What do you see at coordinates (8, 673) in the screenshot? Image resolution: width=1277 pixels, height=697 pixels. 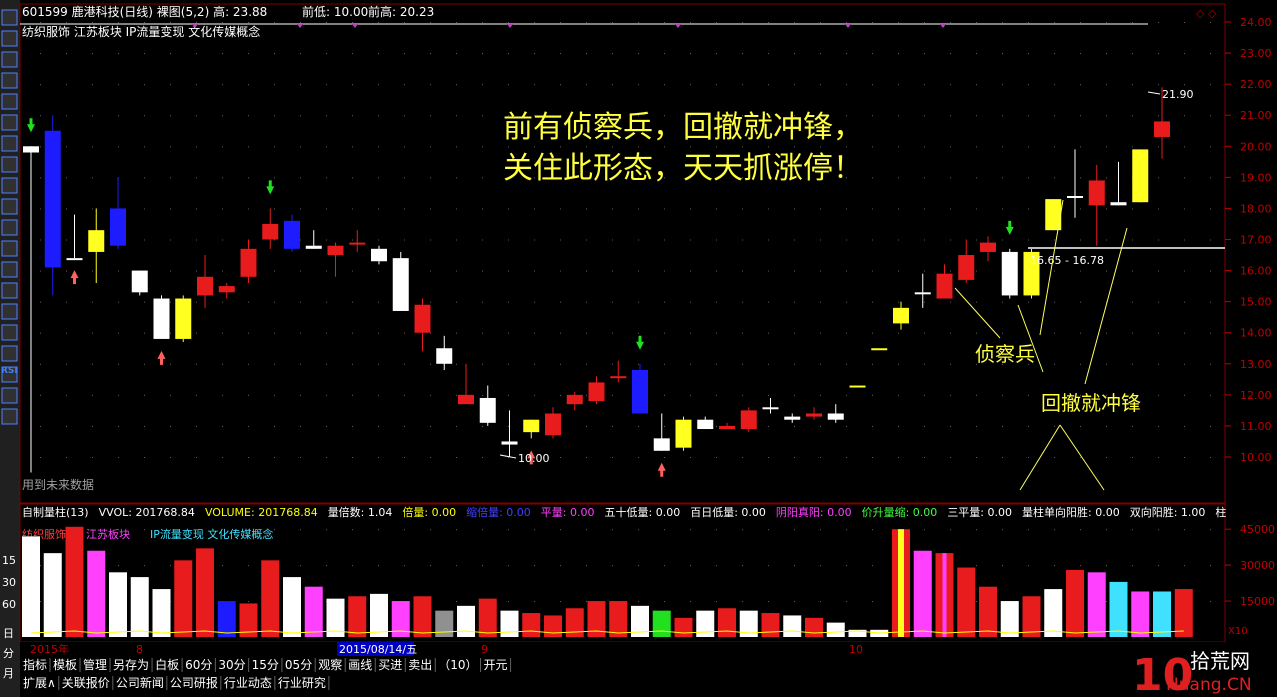 I see `left-tool-label: 月` at bounding box center [8, 673].